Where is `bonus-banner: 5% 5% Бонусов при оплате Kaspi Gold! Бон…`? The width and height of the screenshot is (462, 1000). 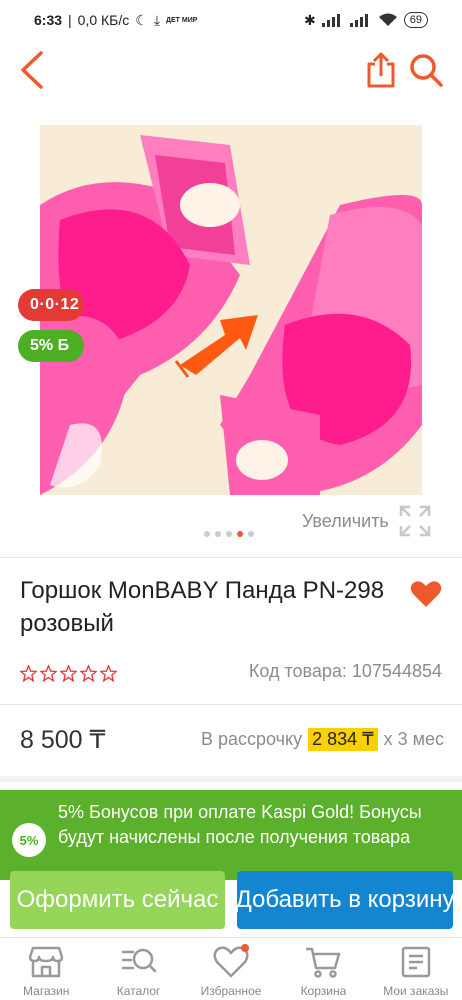 bonus-banner: 5% 5% Бонусов при оплате Kaspi Gold! Бон… is located at coordinates (231, 835).